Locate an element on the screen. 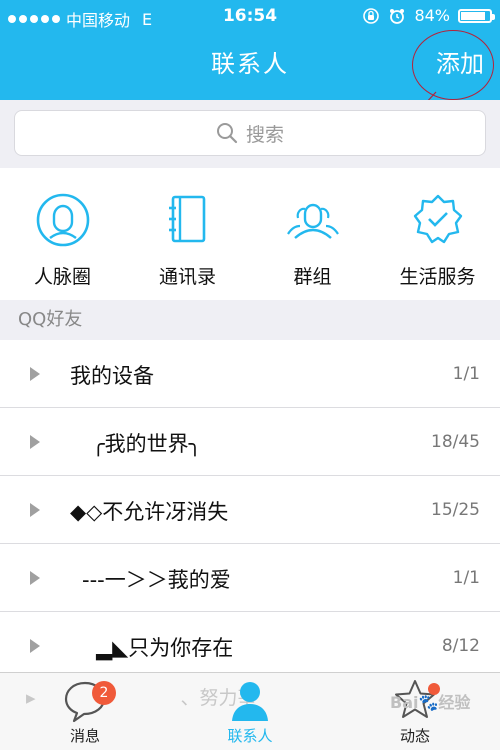 This screenshot has height=750, width=500. person-circle-icon is located at coordinates (62, 220).